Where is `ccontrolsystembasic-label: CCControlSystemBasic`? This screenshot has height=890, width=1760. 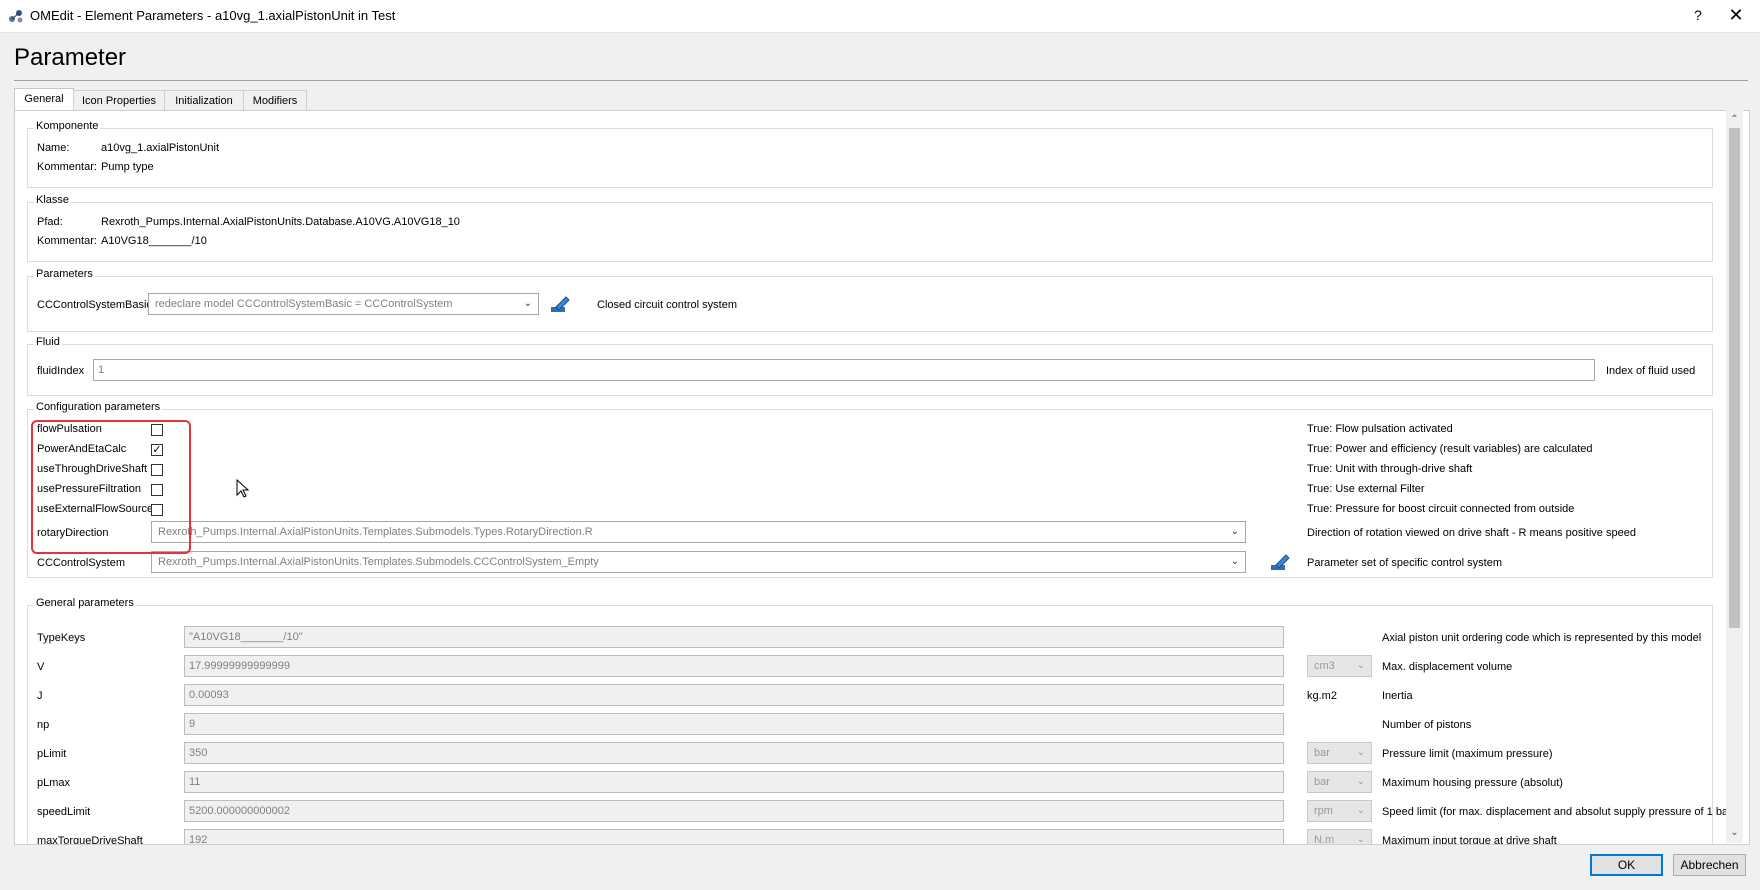
ccontrolsystembasic-label: CCControlSystemBasic is located at coordinates (94, 305).